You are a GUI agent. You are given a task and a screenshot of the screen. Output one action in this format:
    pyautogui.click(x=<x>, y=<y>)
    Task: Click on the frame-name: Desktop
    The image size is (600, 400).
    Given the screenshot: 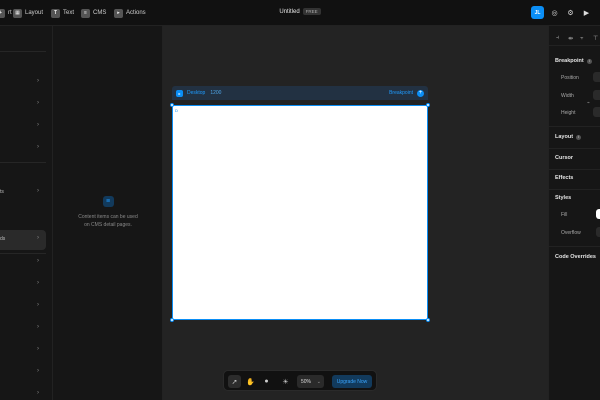 What is the action you would take?
    pyautogui.click(x=196, y=93)
    